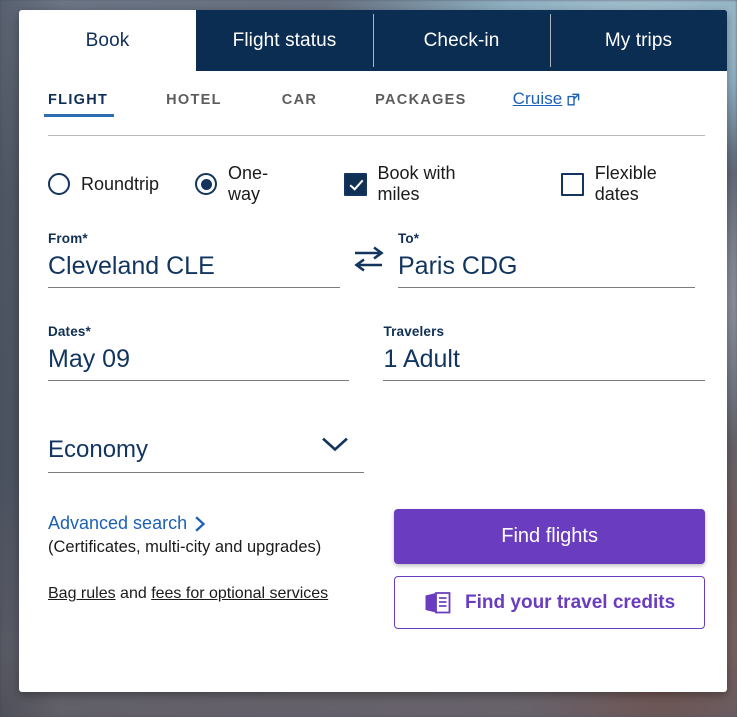 The image size is (737, 717). Describe the element at coordinates (335, 444) in the screenshot. I see `chevron-down-icon` at that location.